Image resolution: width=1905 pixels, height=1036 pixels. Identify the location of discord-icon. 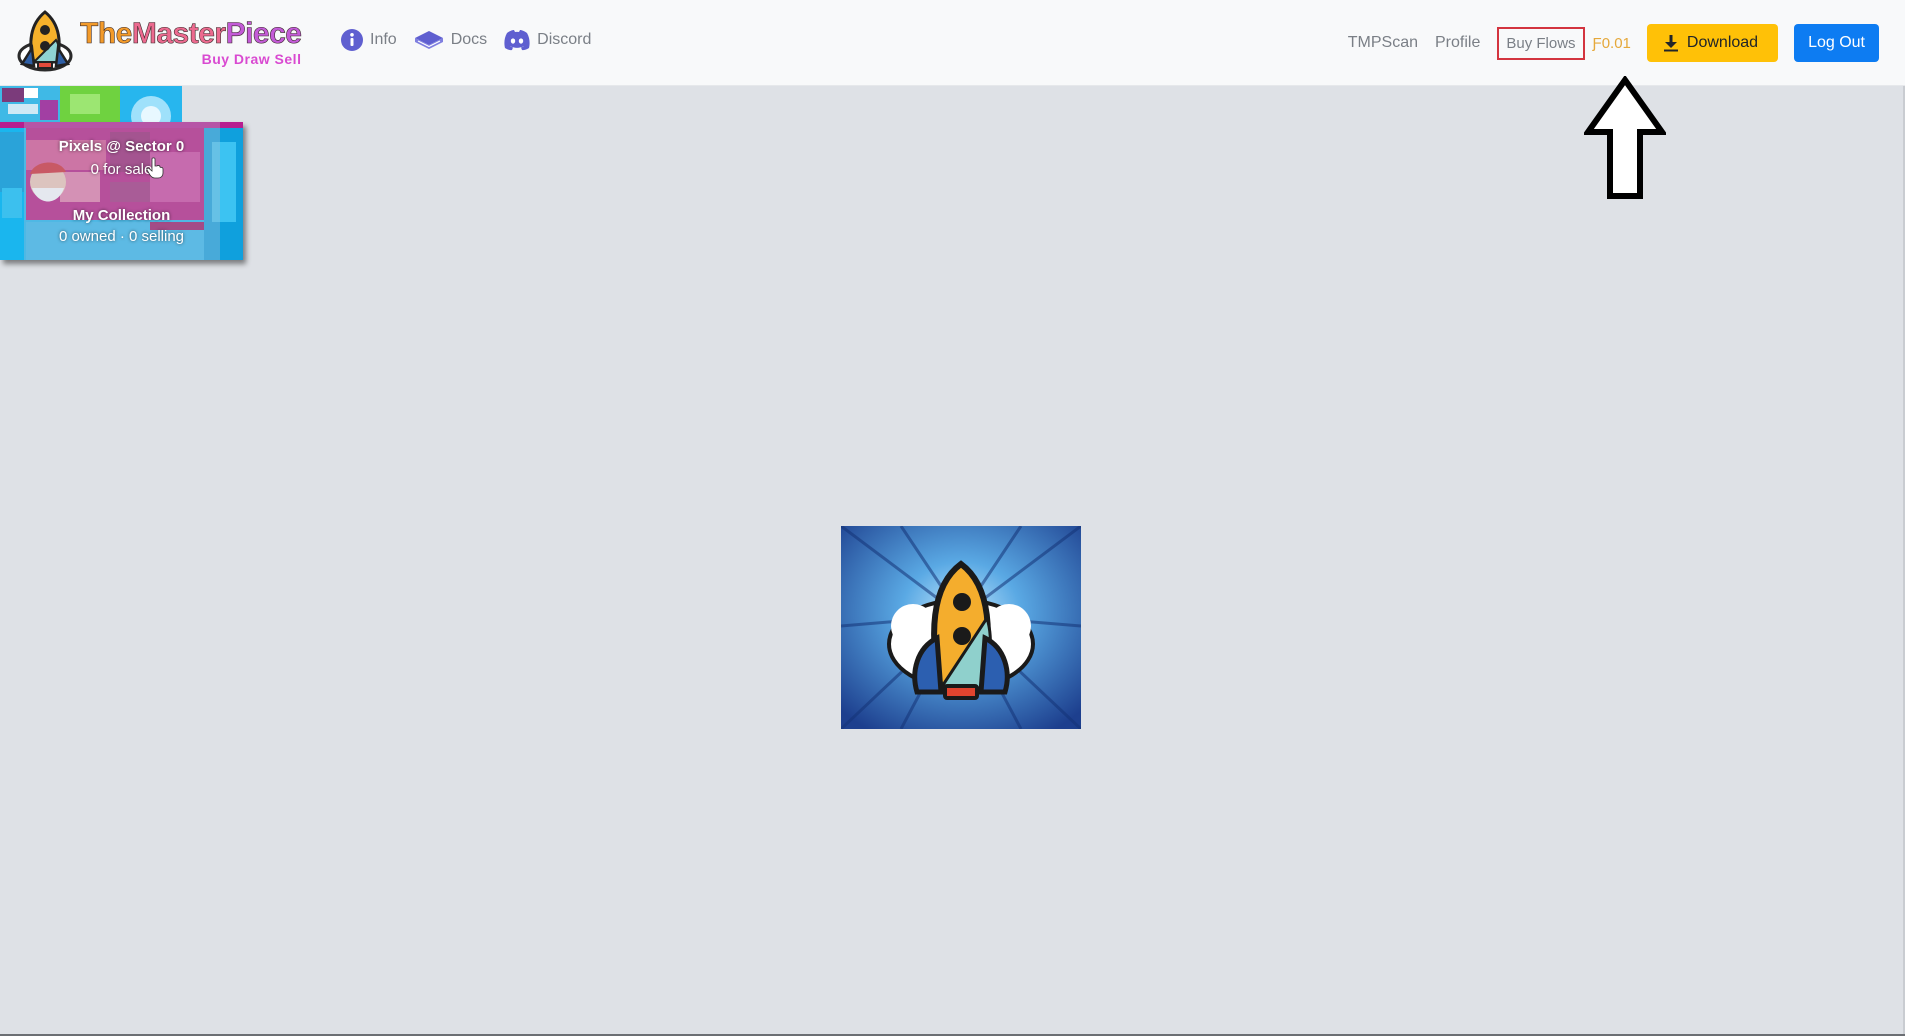
(517, 40).